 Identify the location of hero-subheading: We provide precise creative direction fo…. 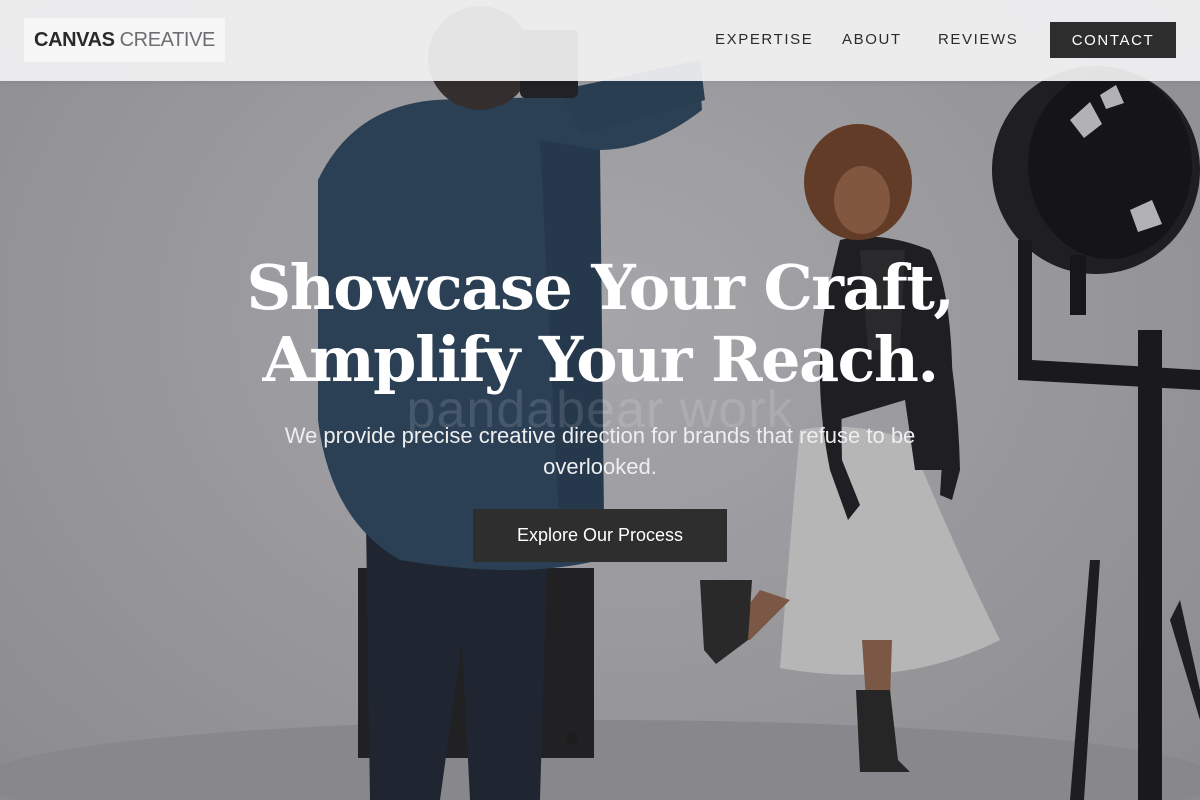
(600, 451).